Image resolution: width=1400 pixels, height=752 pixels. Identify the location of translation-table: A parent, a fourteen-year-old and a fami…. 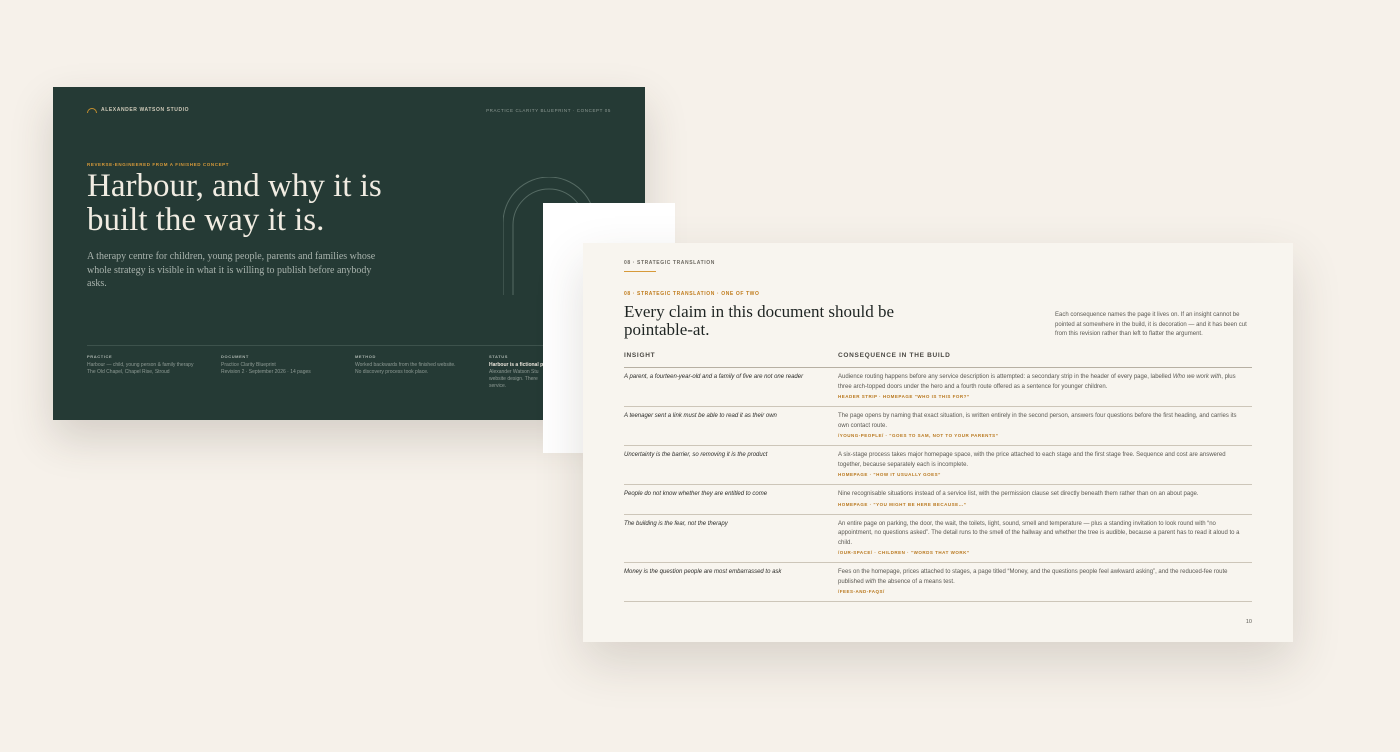
(938, 485).